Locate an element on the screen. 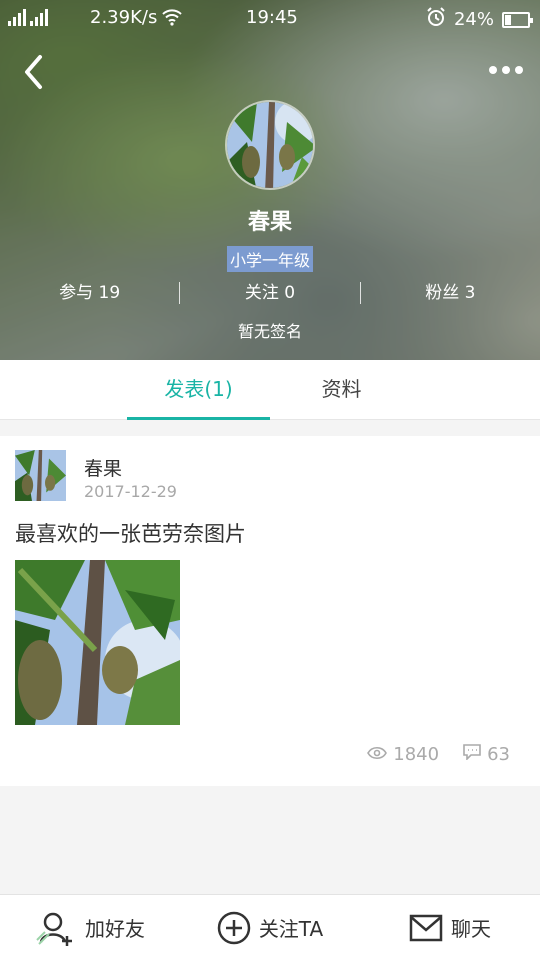 This screenshot has width=540, height=960. profile-stats: 参与 19 关注 0 粉丝 3 is located at coordinates (270, 293).